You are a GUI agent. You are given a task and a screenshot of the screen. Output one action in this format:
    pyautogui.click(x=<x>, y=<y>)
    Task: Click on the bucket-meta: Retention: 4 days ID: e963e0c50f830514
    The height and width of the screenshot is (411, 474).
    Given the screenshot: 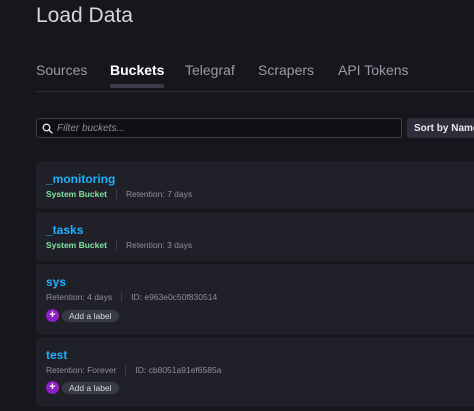 What is the action you would take?
    pyautogui.click(x=131, y=297)
    